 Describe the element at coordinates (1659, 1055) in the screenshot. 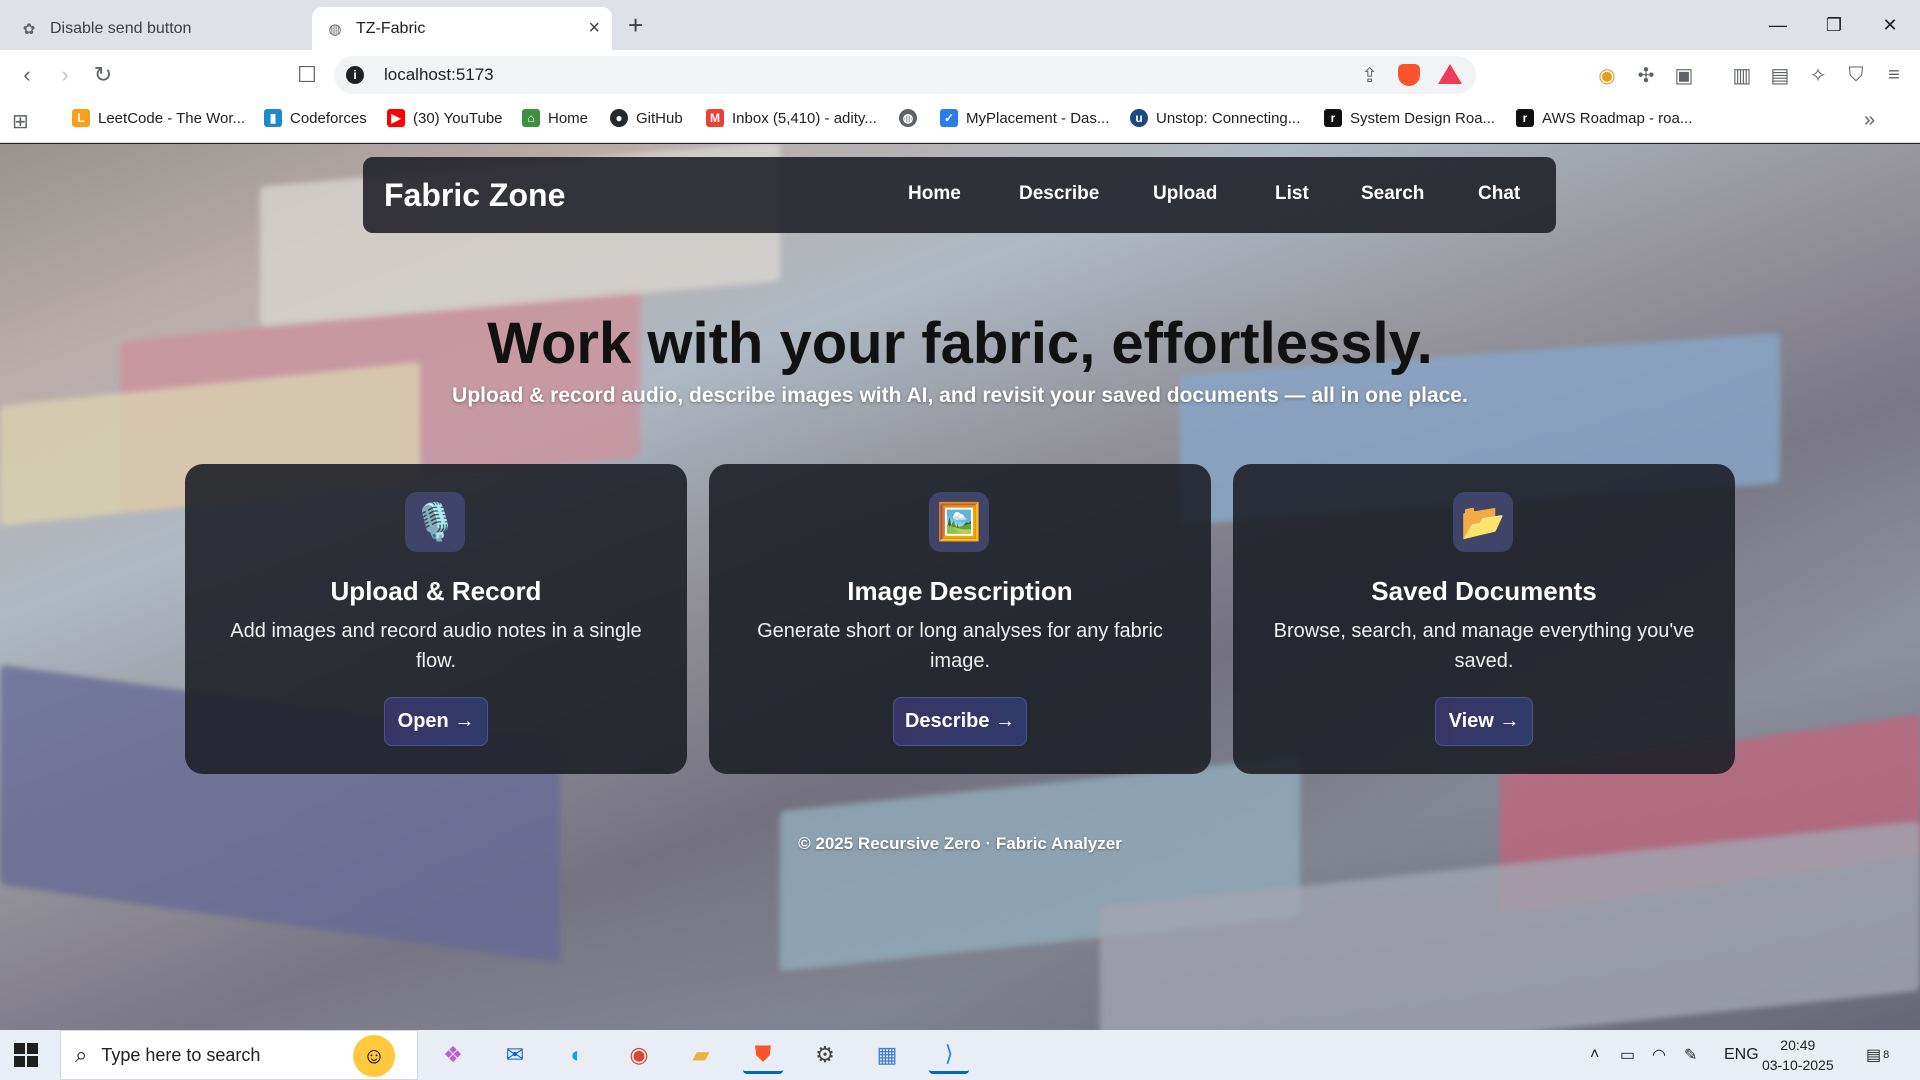

I see `wifi-icon: ◠` at that location.